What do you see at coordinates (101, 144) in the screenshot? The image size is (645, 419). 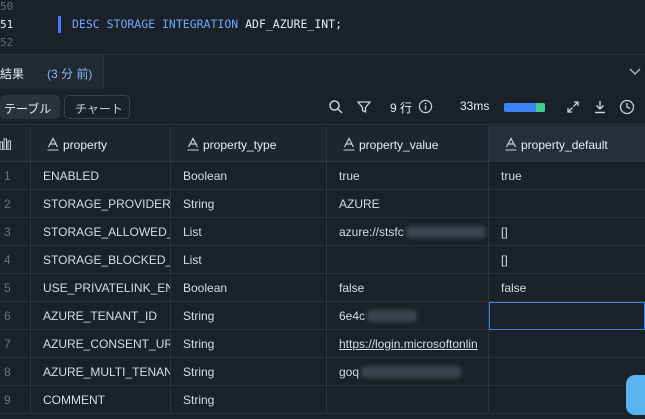 I see `column-header-property: property` at bounding box center [101, 144].